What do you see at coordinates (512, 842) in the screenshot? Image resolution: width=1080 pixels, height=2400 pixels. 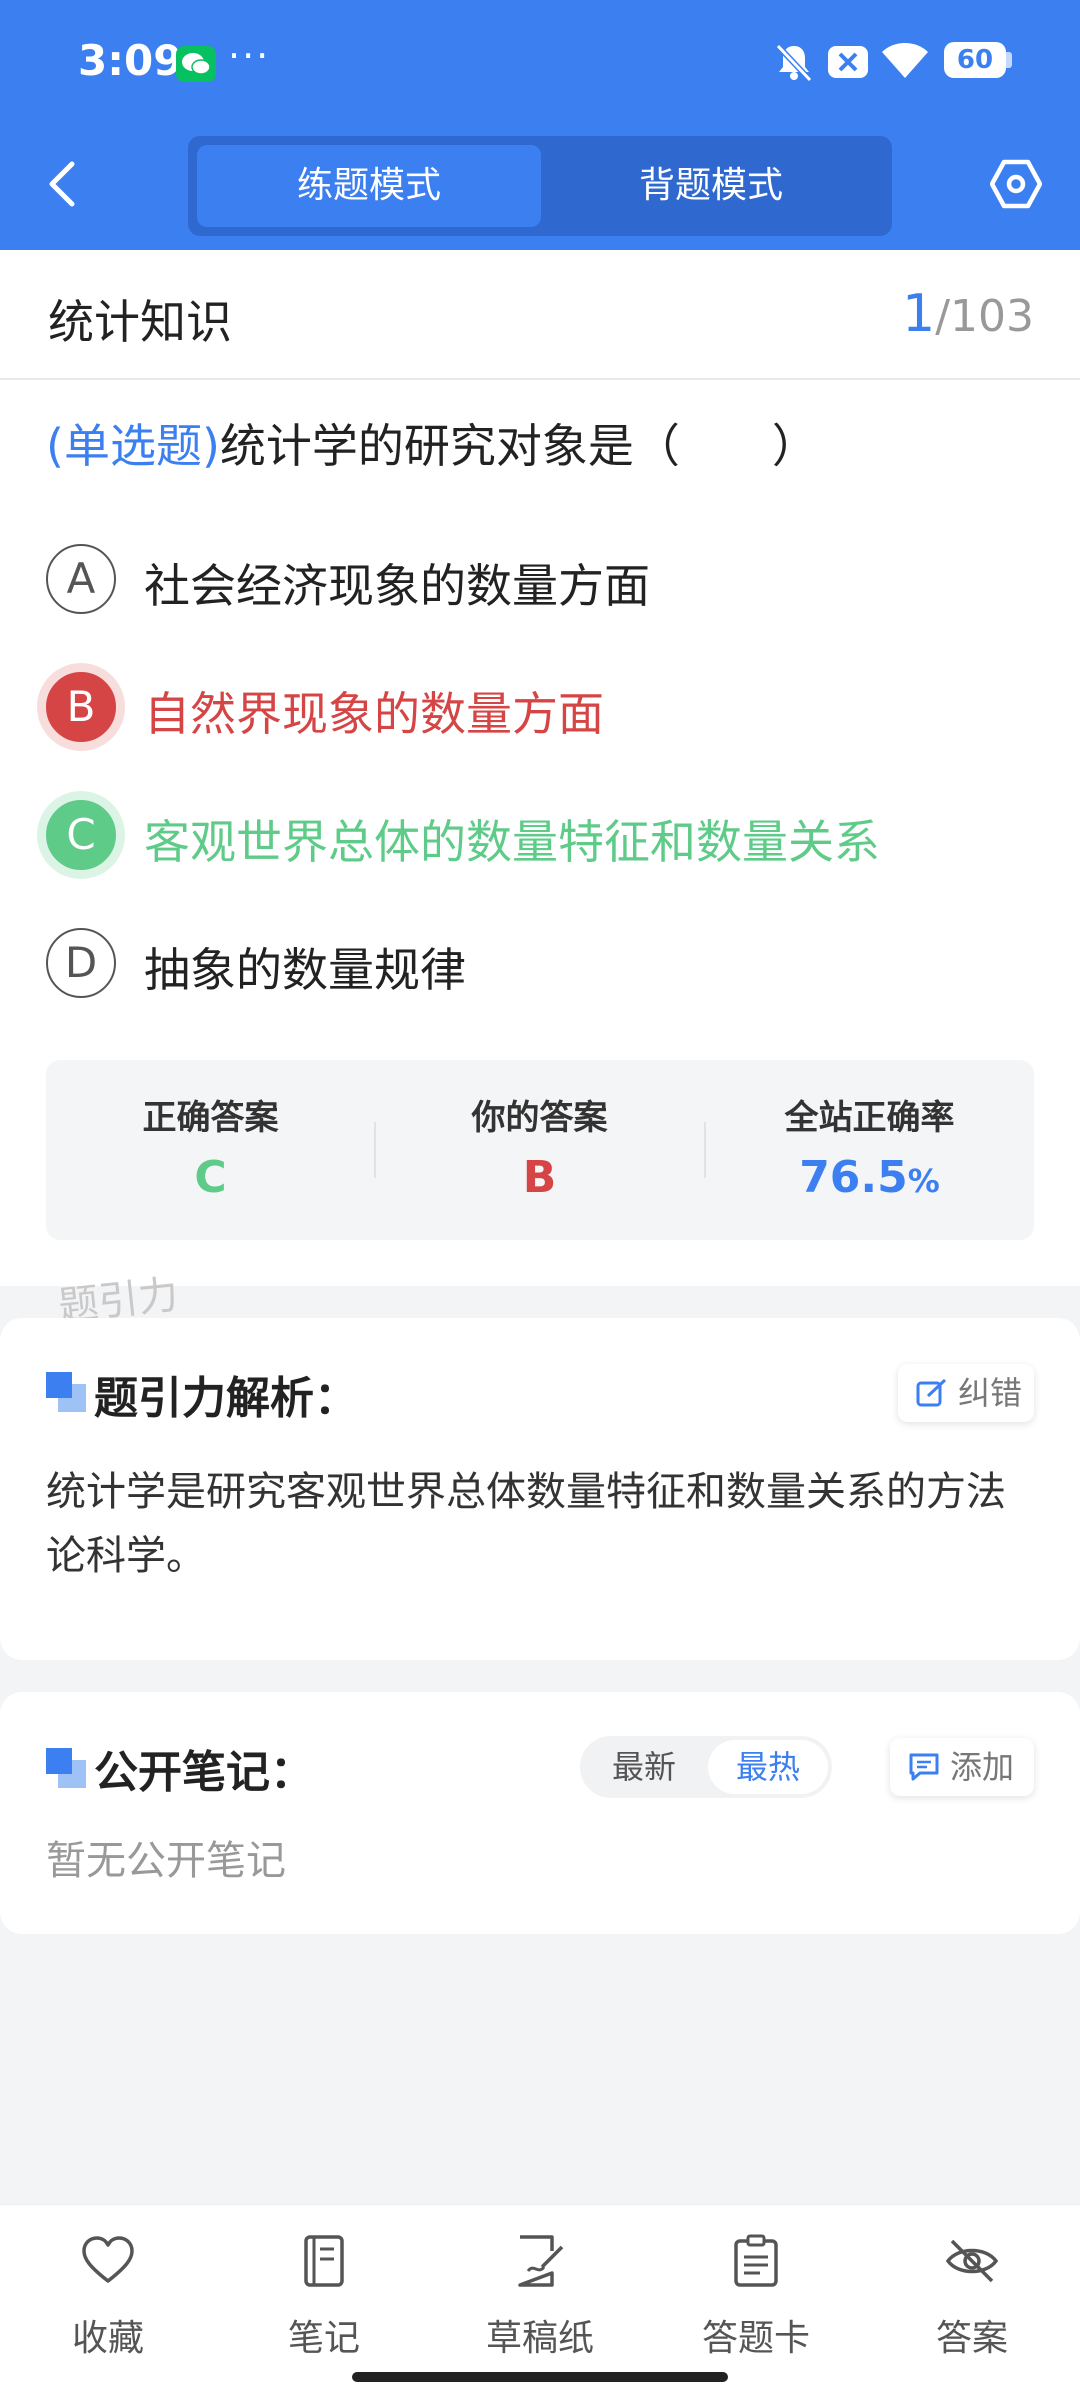 I see `option-text: 客观世界总体的数量特征和数量关系` at bounding box center [512, 842].